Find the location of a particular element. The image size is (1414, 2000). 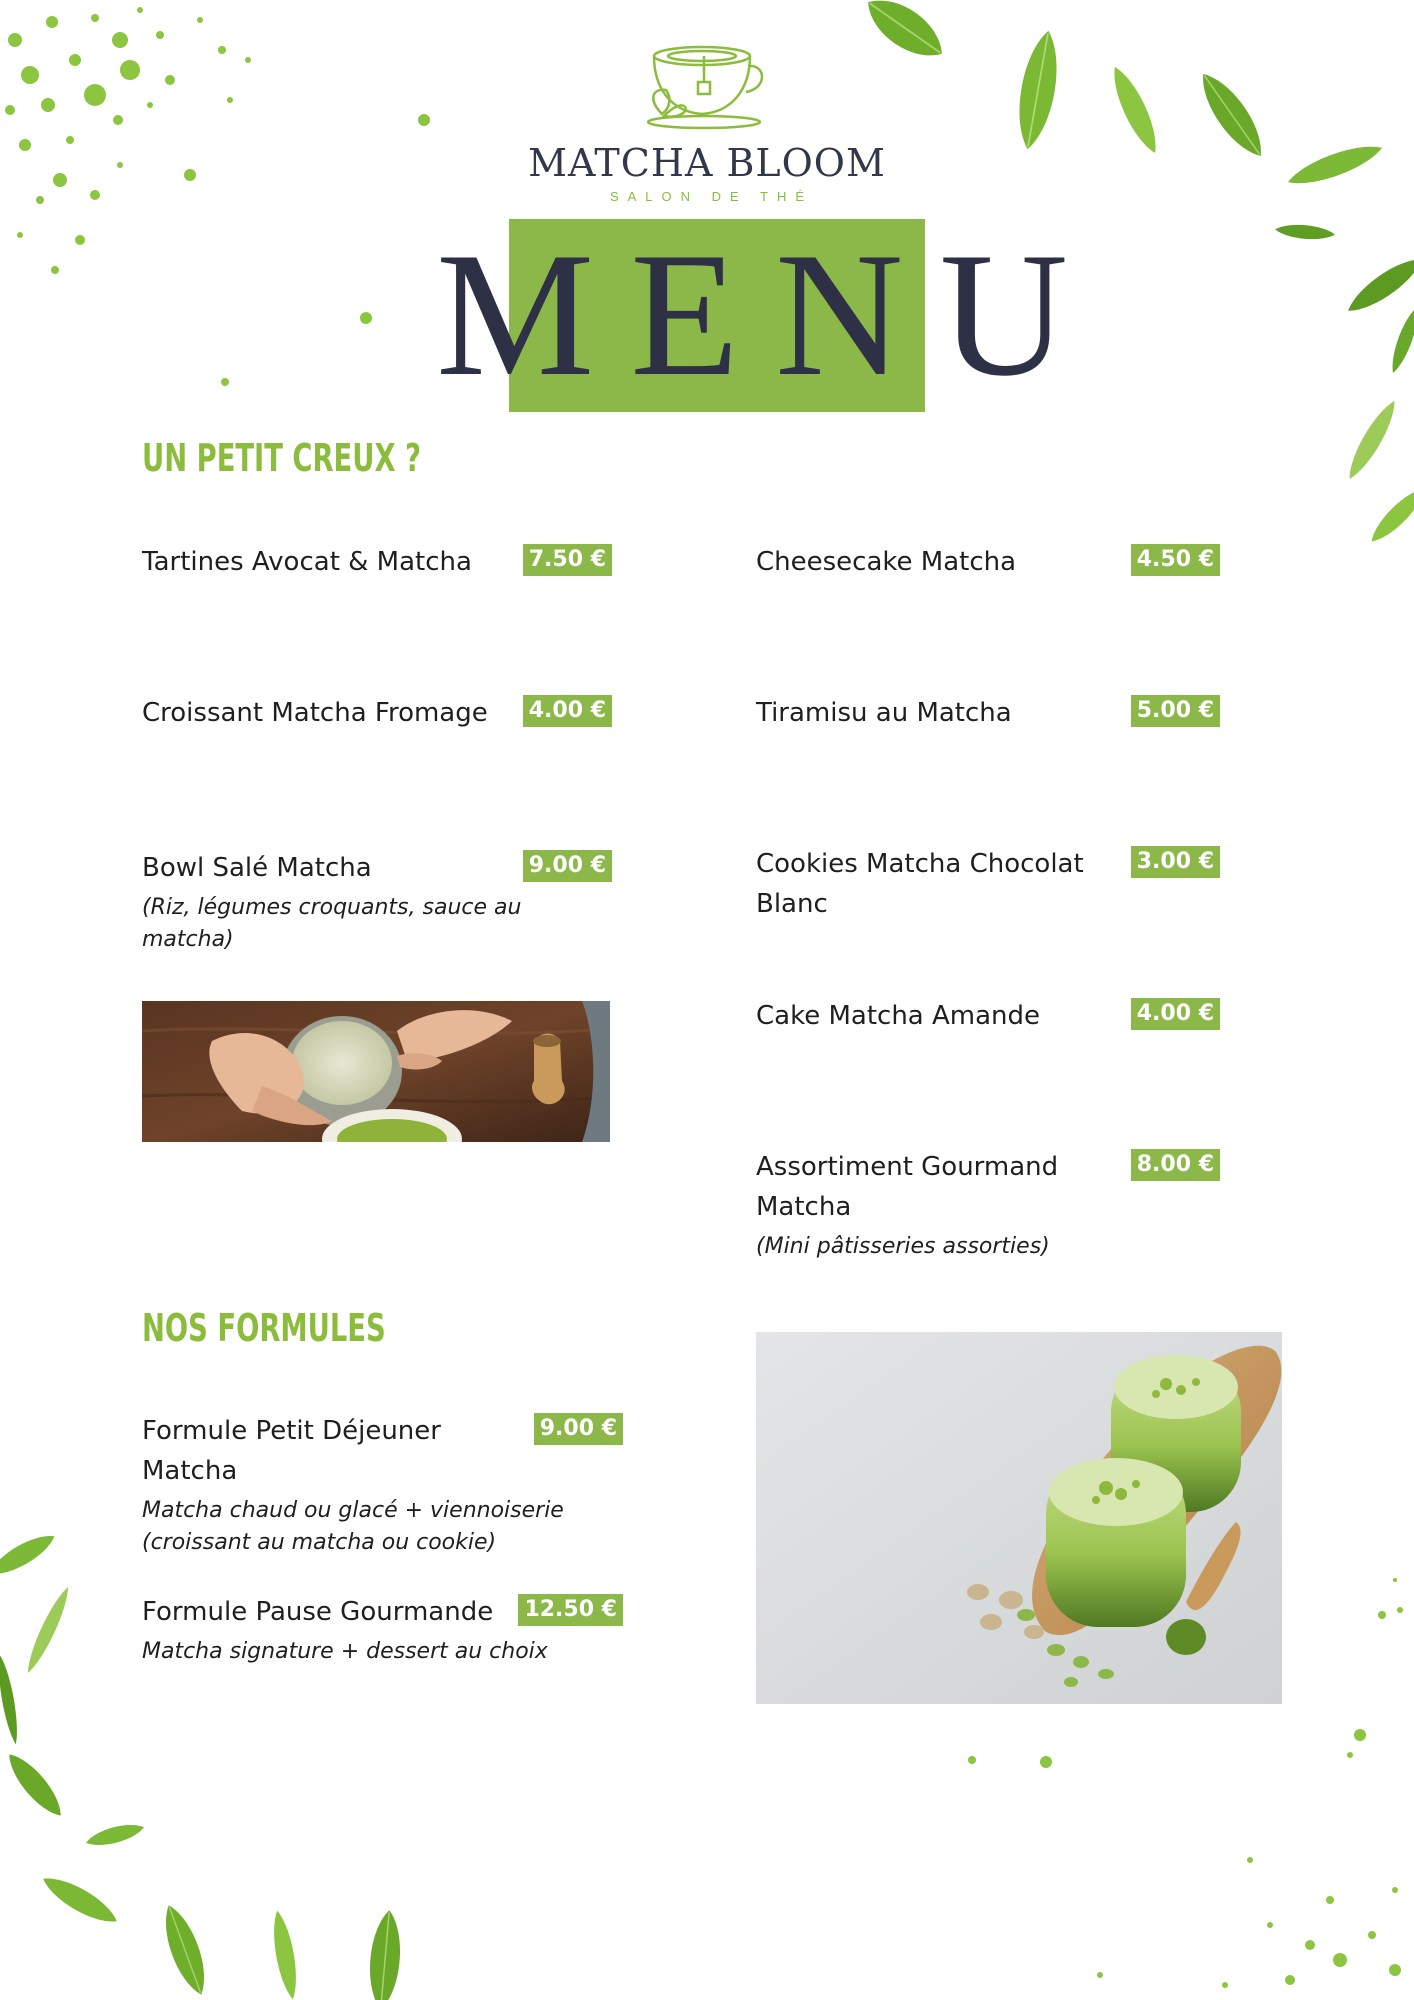

price-badge: 7.50 € is located at coordinates (567, 560).